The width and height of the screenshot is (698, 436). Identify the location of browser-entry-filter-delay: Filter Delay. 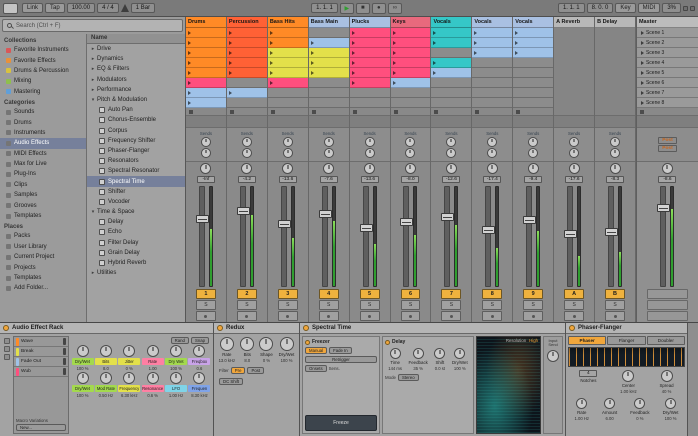
(136, 243).